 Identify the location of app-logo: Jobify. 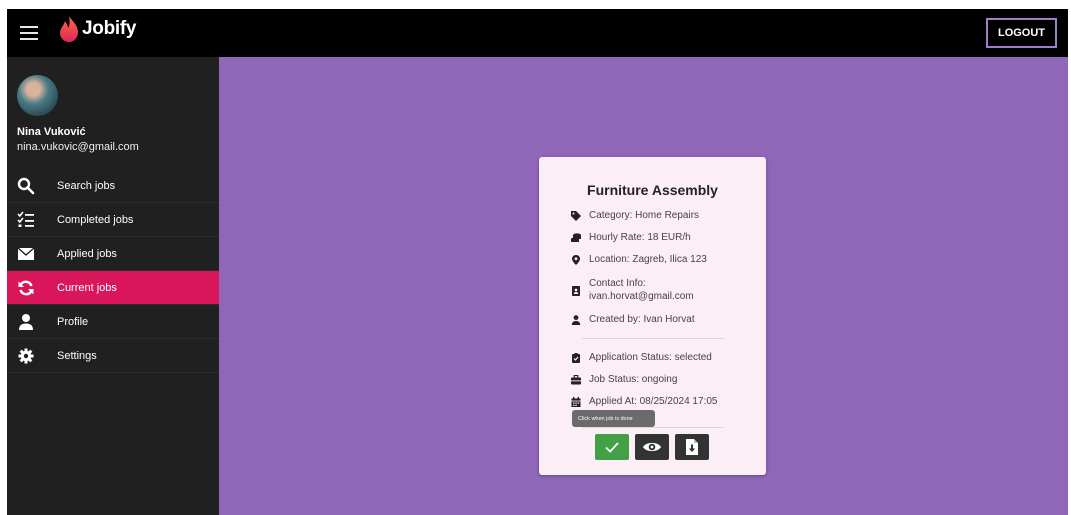
(97, 29).